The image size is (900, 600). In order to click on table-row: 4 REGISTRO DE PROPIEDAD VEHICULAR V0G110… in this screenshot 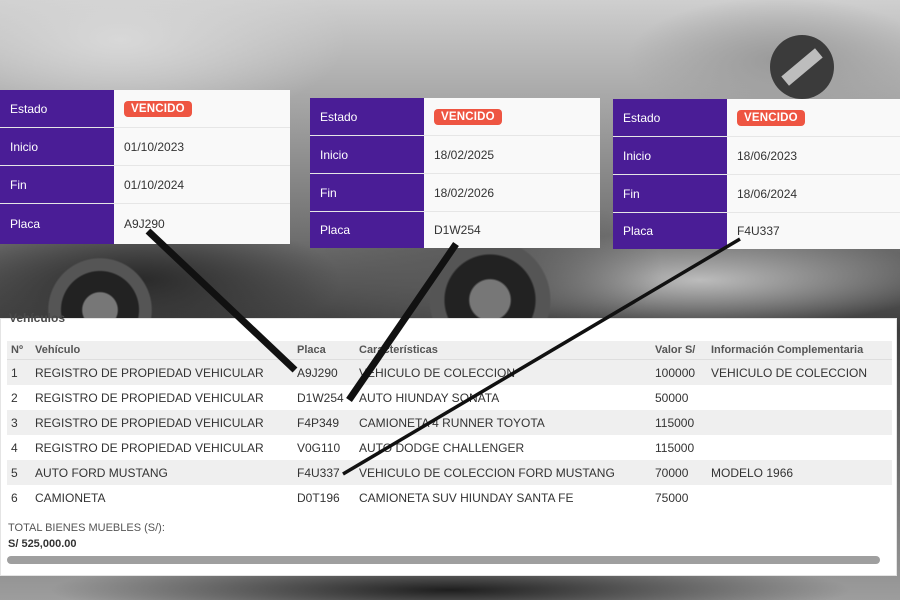, I will do `click(449, 447)`.